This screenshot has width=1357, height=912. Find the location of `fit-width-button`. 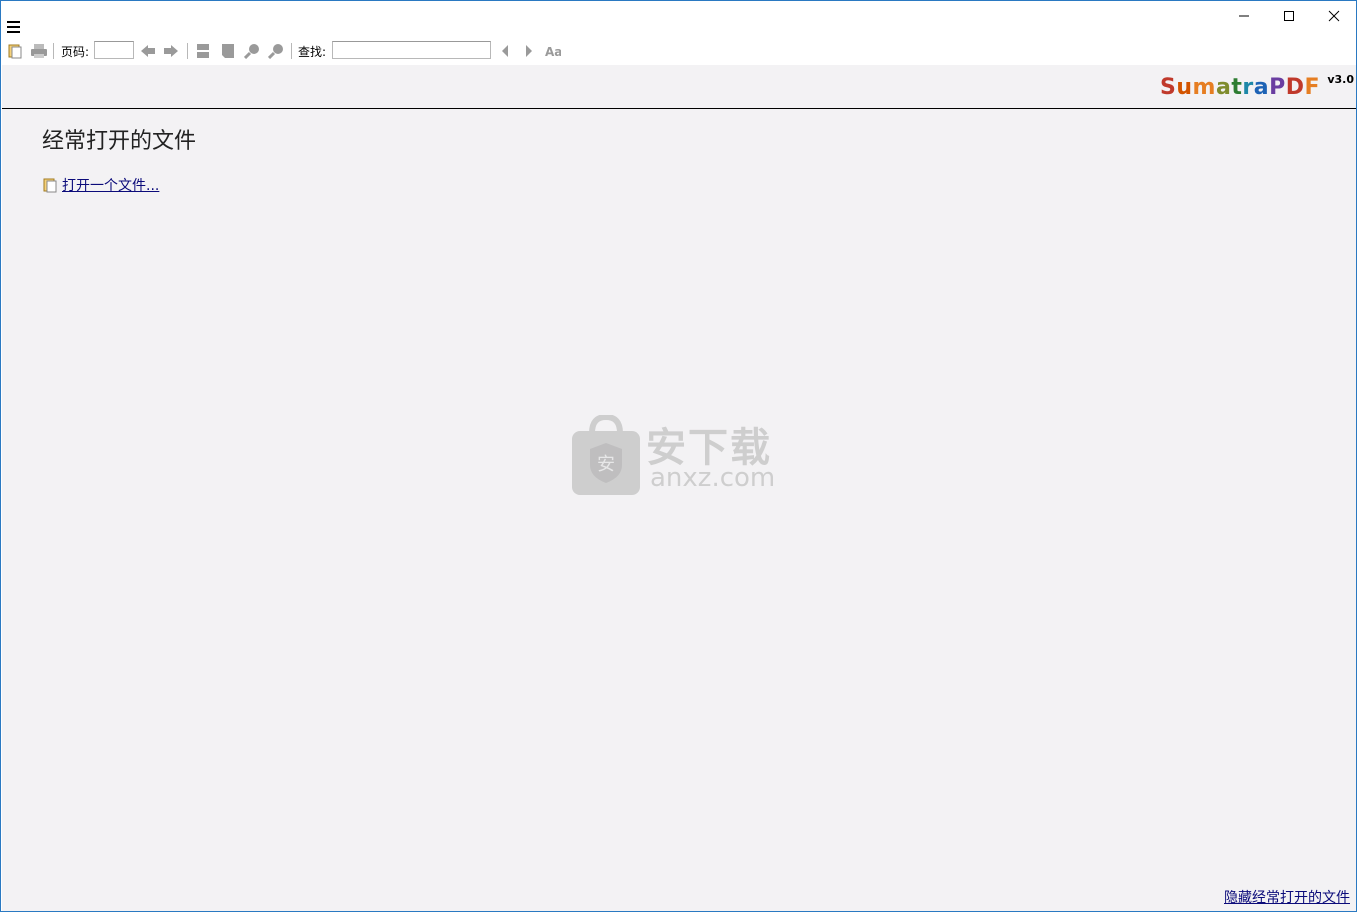

fit-width-button is located at coordinates (228, 51).